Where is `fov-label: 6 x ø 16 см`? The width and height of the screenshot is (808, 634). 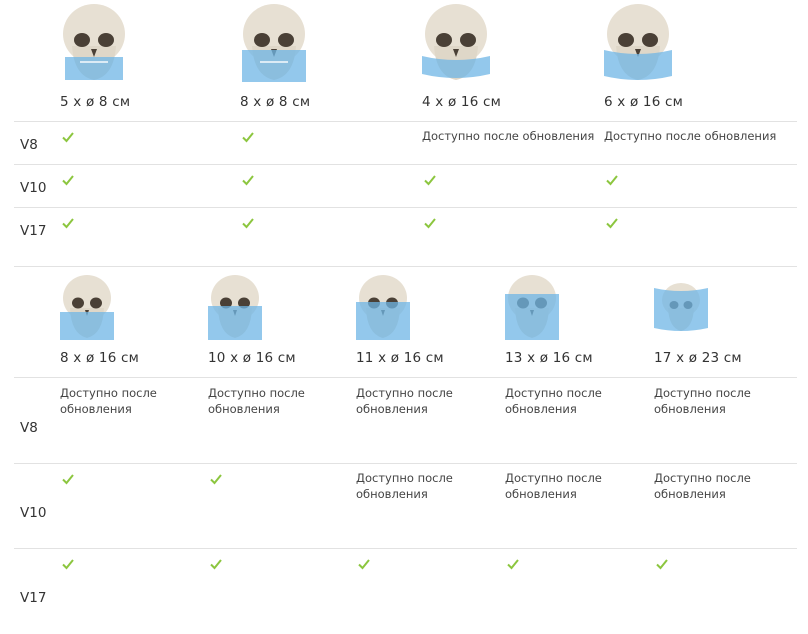 fov-label: 6 x ø 16 см is located at coordinates (643, 102).